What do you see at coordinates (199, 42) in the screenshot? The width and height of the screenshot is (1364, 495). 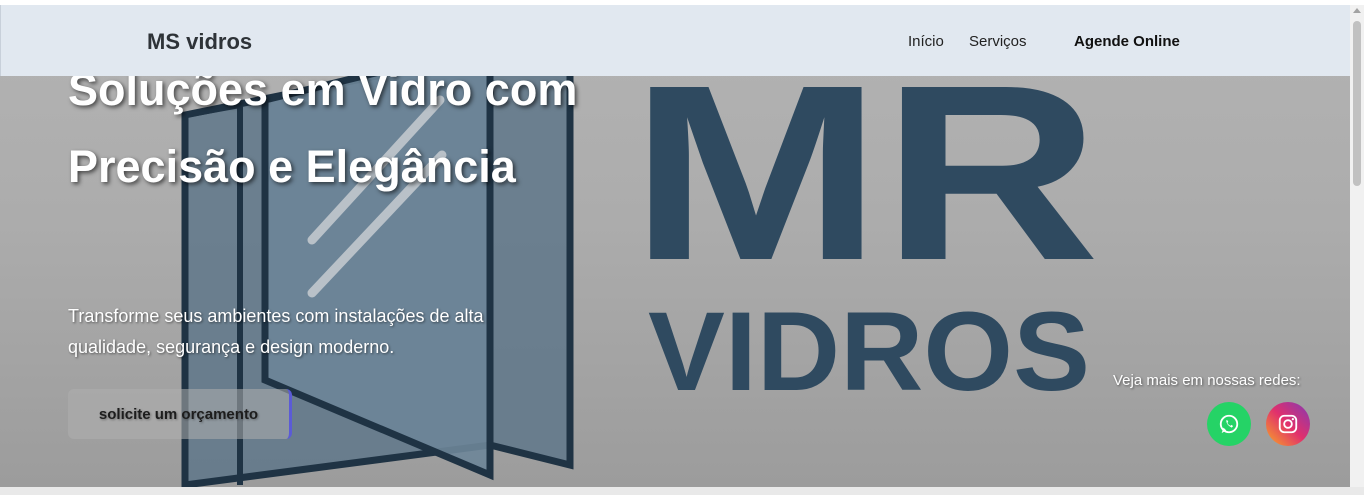 I see `brand-logo-text: MS vidros` at bounding box center [199, 42].